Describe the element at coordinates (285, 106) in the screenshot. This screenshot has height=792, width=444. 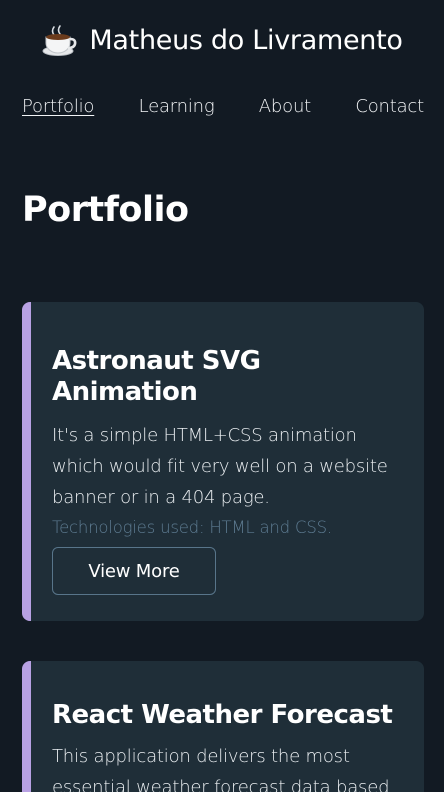
I see `nav-item-about: About` at that location.